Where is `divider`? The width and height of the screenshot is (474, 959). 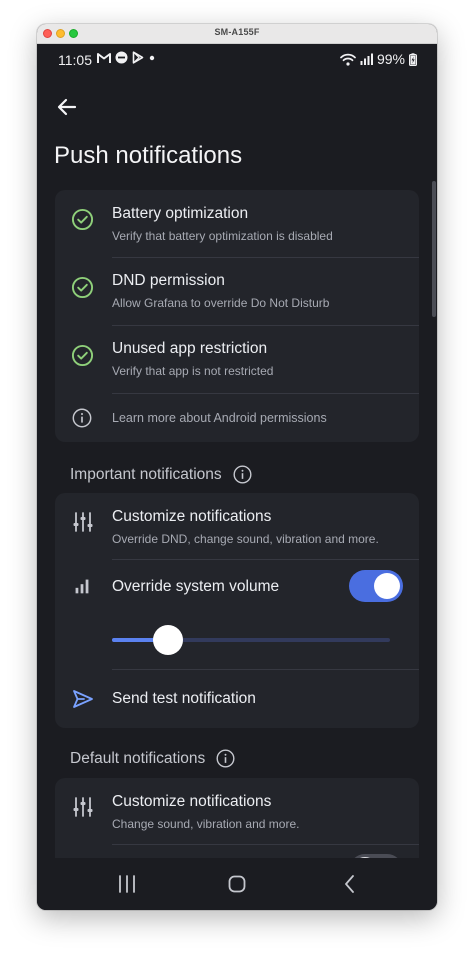 divider is located at coordinates (265, 844).